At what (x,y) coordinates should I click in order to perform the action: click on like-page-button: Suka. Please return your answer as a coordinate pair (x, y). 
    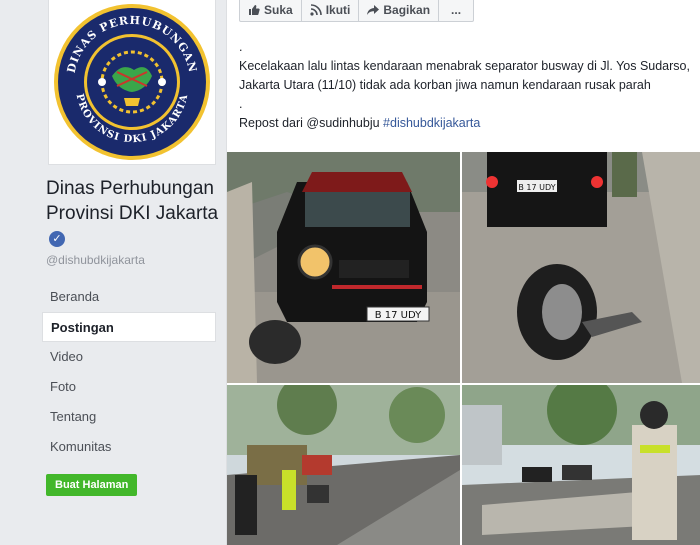
    Looking at the image, I should click on (271, 10).